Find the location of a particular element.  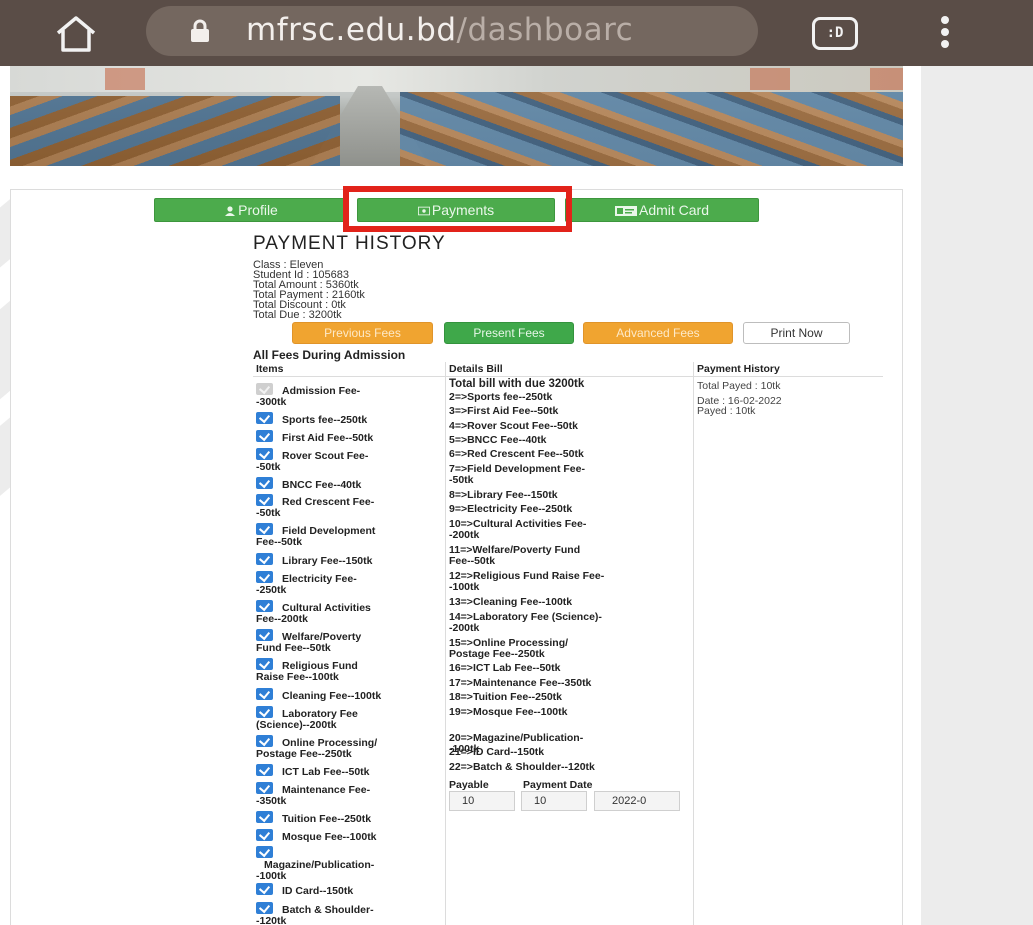

fee-item-label: Mosque Fee--100tk is located at coordinates (329, 837).